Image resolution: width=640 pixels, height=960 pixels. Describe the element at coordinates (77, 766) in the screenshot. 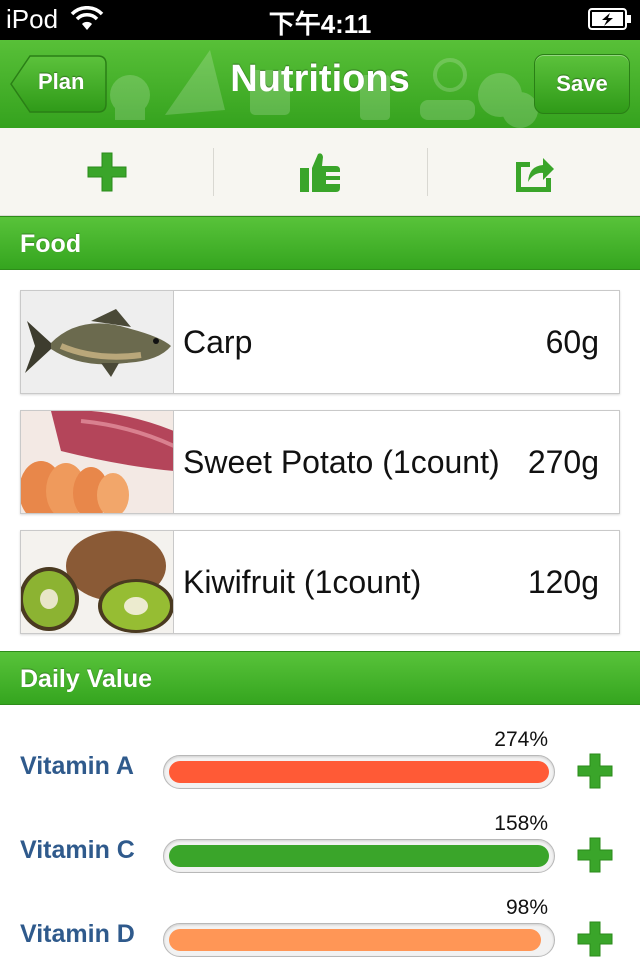

I see `nutrient-label: Vitamin A` at that location.